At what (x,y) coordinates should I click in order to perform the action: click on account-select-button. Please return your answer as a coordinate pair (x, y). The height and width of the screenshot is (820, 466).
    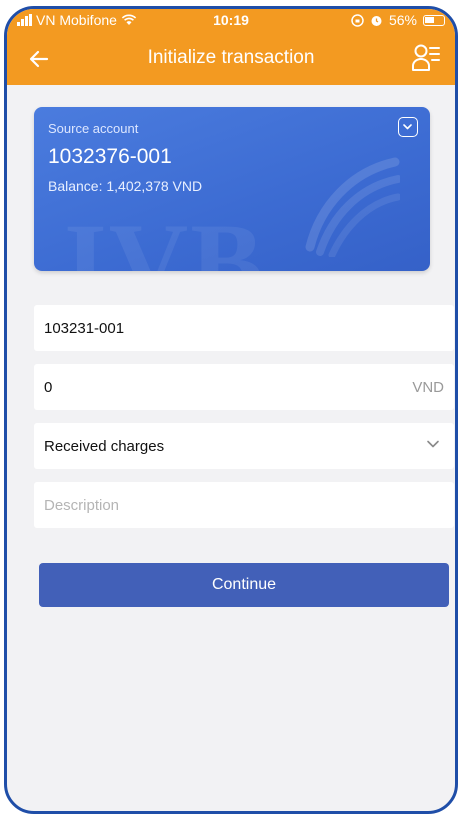
    Looking at the image, I should click on (408, 127).